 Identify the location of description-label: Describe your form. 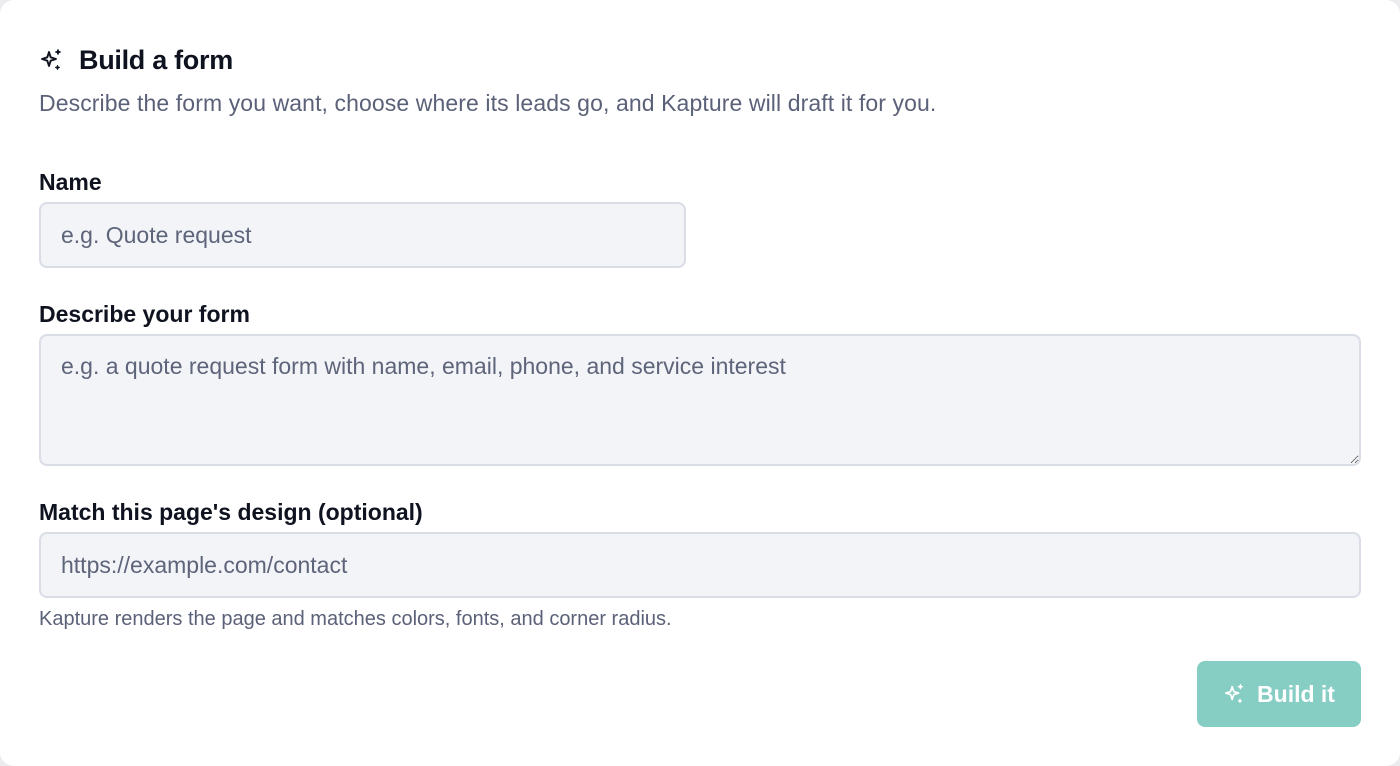
(144, 314).